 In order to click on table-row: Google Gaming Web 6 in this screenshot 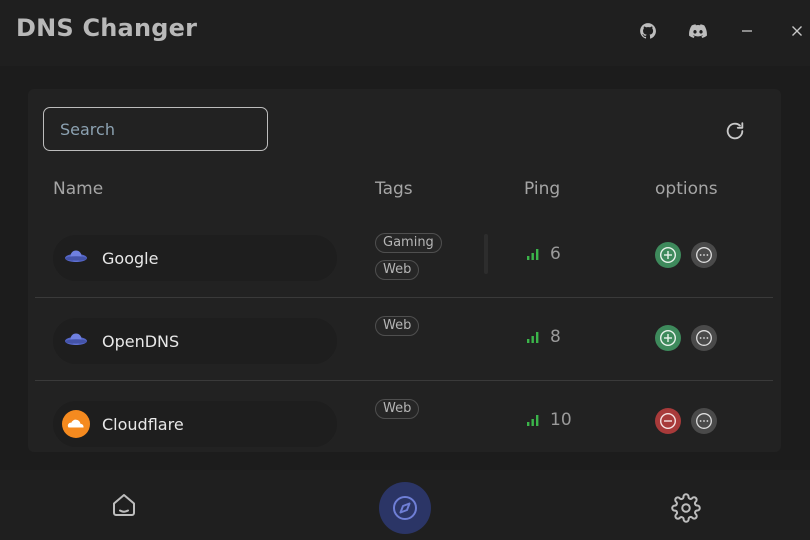, I will do `click(404, 261)`.